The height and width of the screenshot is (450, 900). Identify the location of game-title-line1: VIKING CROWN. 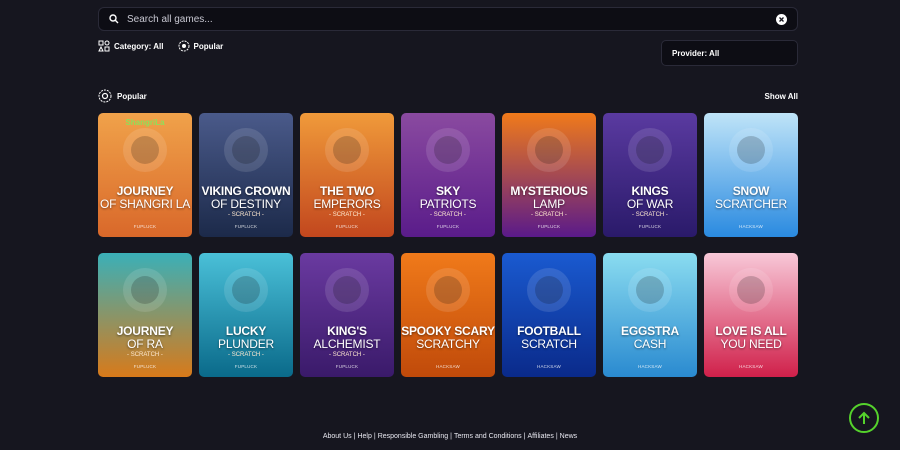
(246, 191).